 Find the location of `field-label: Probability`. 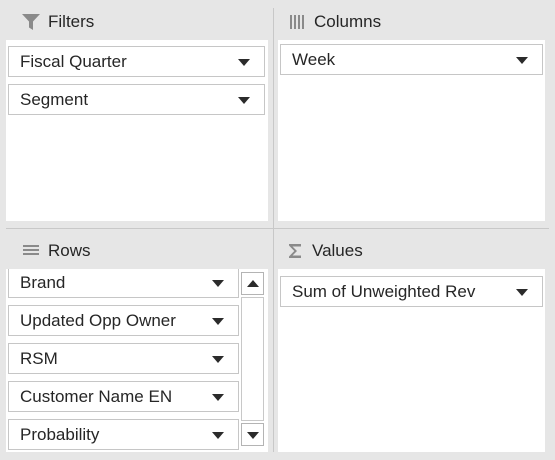

field-label: Probability is located at coordinates (60, 434).